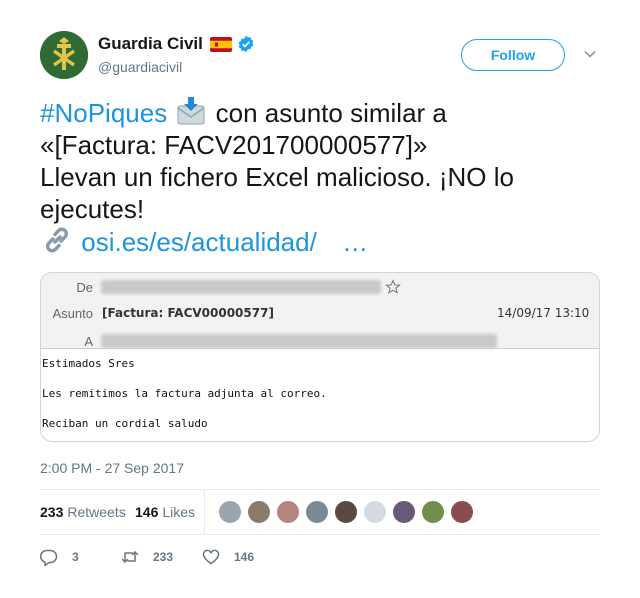 Image resolution: width=640 pixels, height=598 pixels. What do you see at coordinates (72, 313) in the screenshot?
I see `subject-label: Asunto` at bounding box center [72, 313].